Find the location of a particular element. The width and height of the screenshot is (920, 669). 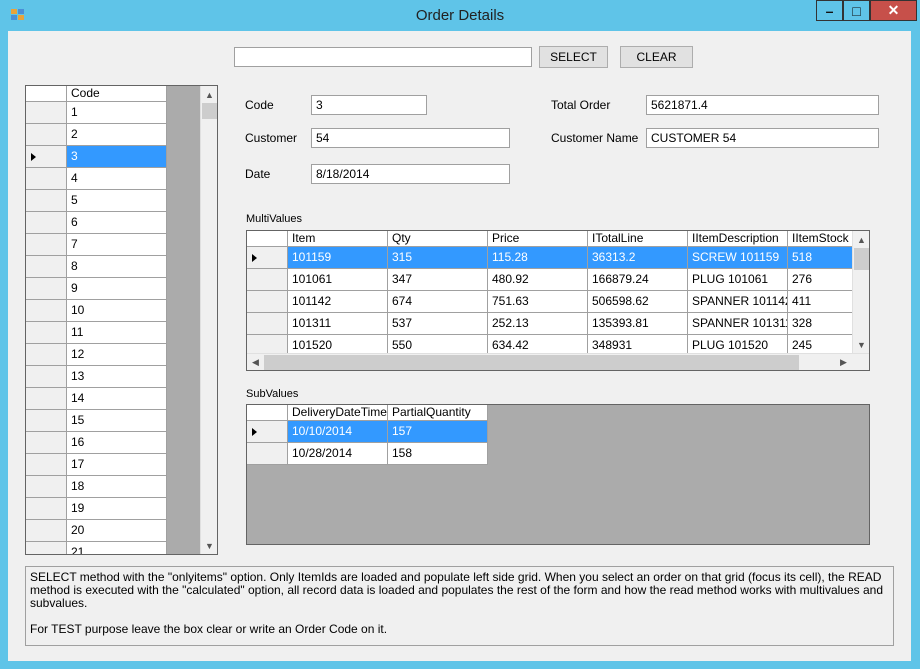

code-cell: 19 is located at coordinates (117, 509).